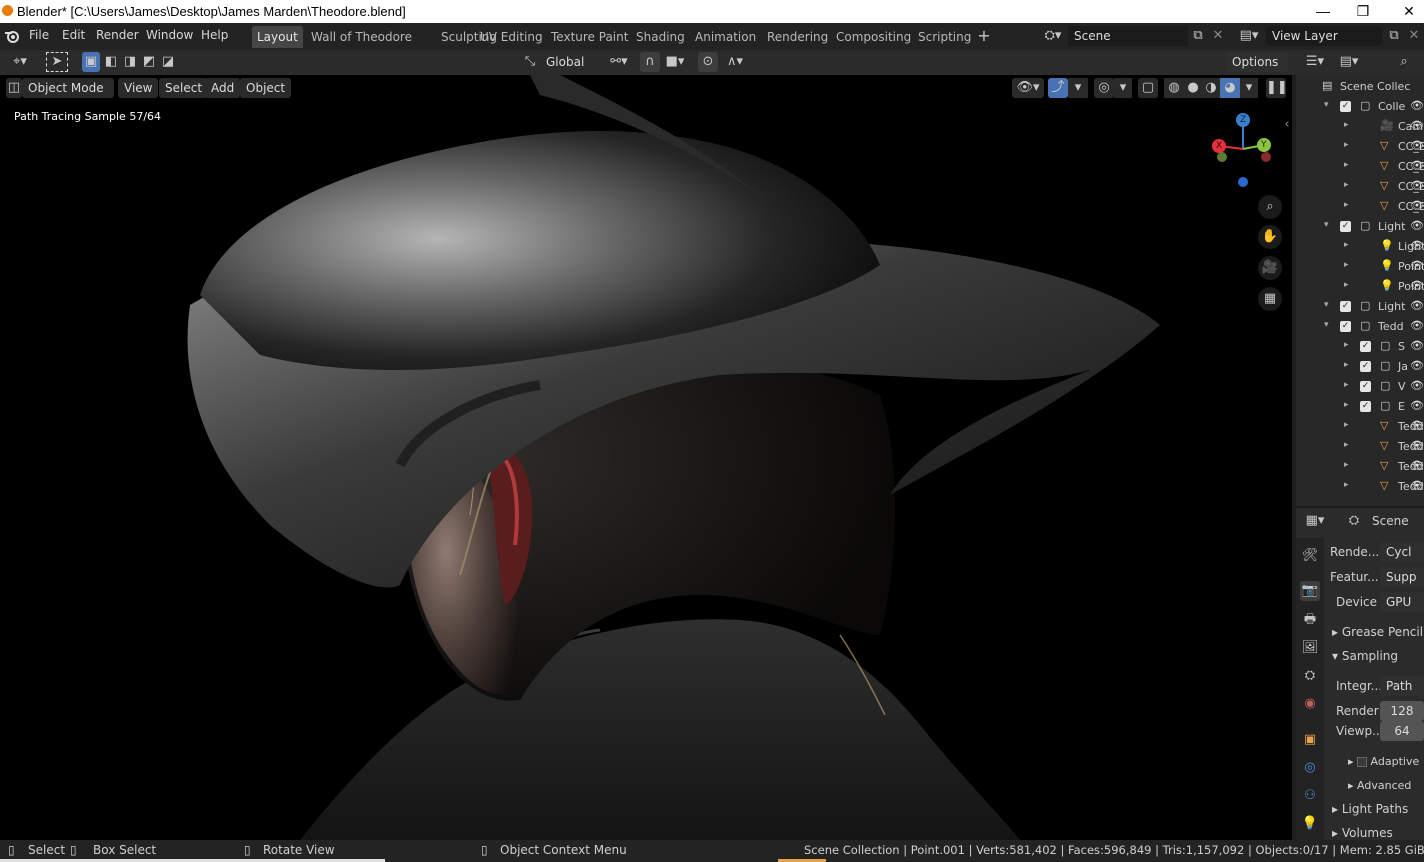 Image resolution: width=1424 pixels, height=862 pixels. Describe the element at coordinates (1360, 87) in the screenshot. I see `outliner-row: ▤ Scene Collec` at that location.